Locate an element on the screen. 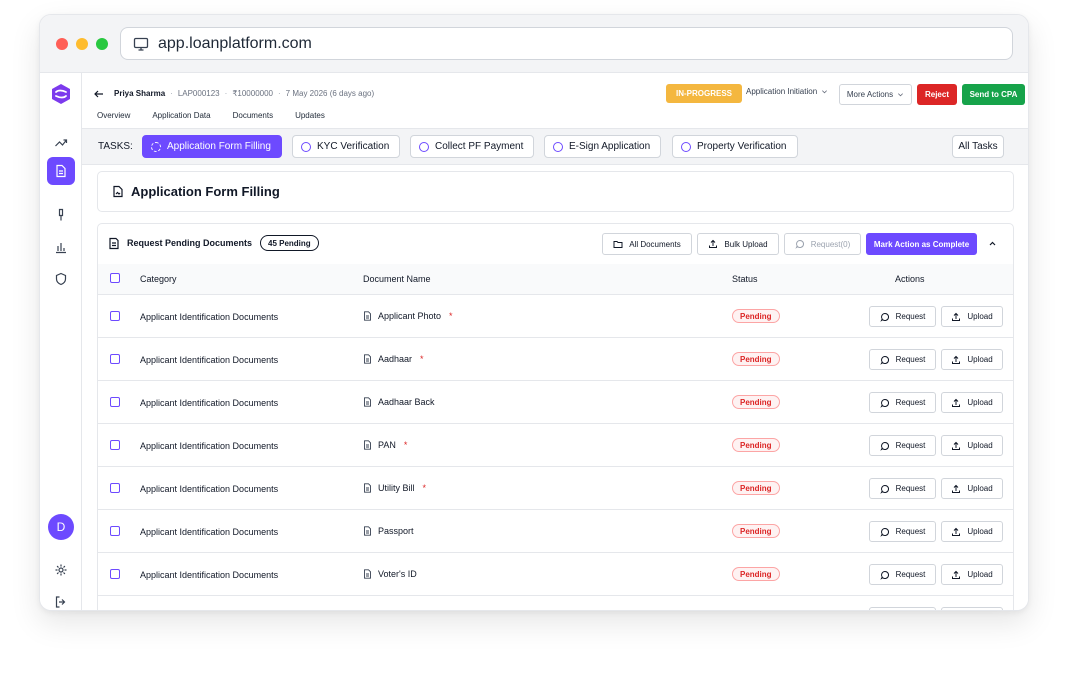  send-to-cpa-button: Send to CPA is located at coordinates (993, 94).